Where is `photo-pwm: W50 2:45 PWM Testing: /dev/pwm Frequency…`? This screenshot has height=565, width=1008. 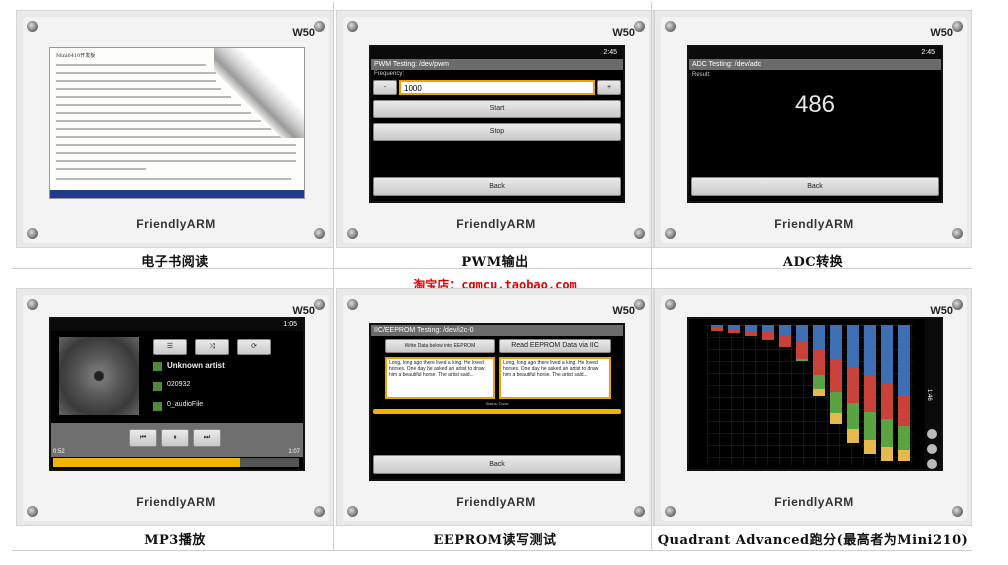 photo-pwm: W50 2:45 PWM Testing: /dev/pwm Frequency… is located at coordinates (495, 129).